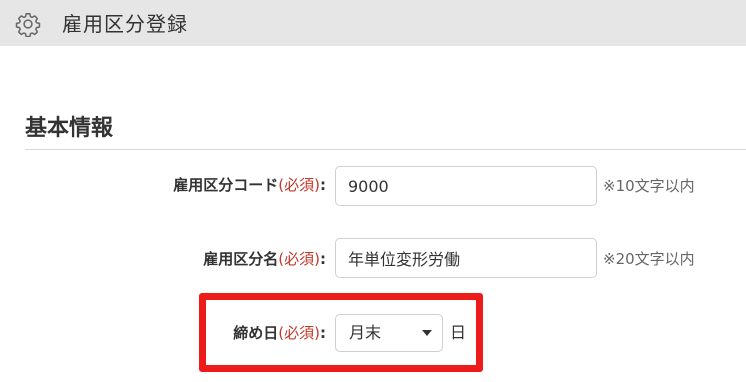 The height and width of the screenshot is (382, 746). Describe the element at coordinates (385, 149) in the screenshot. I see `section-divider` at that location.